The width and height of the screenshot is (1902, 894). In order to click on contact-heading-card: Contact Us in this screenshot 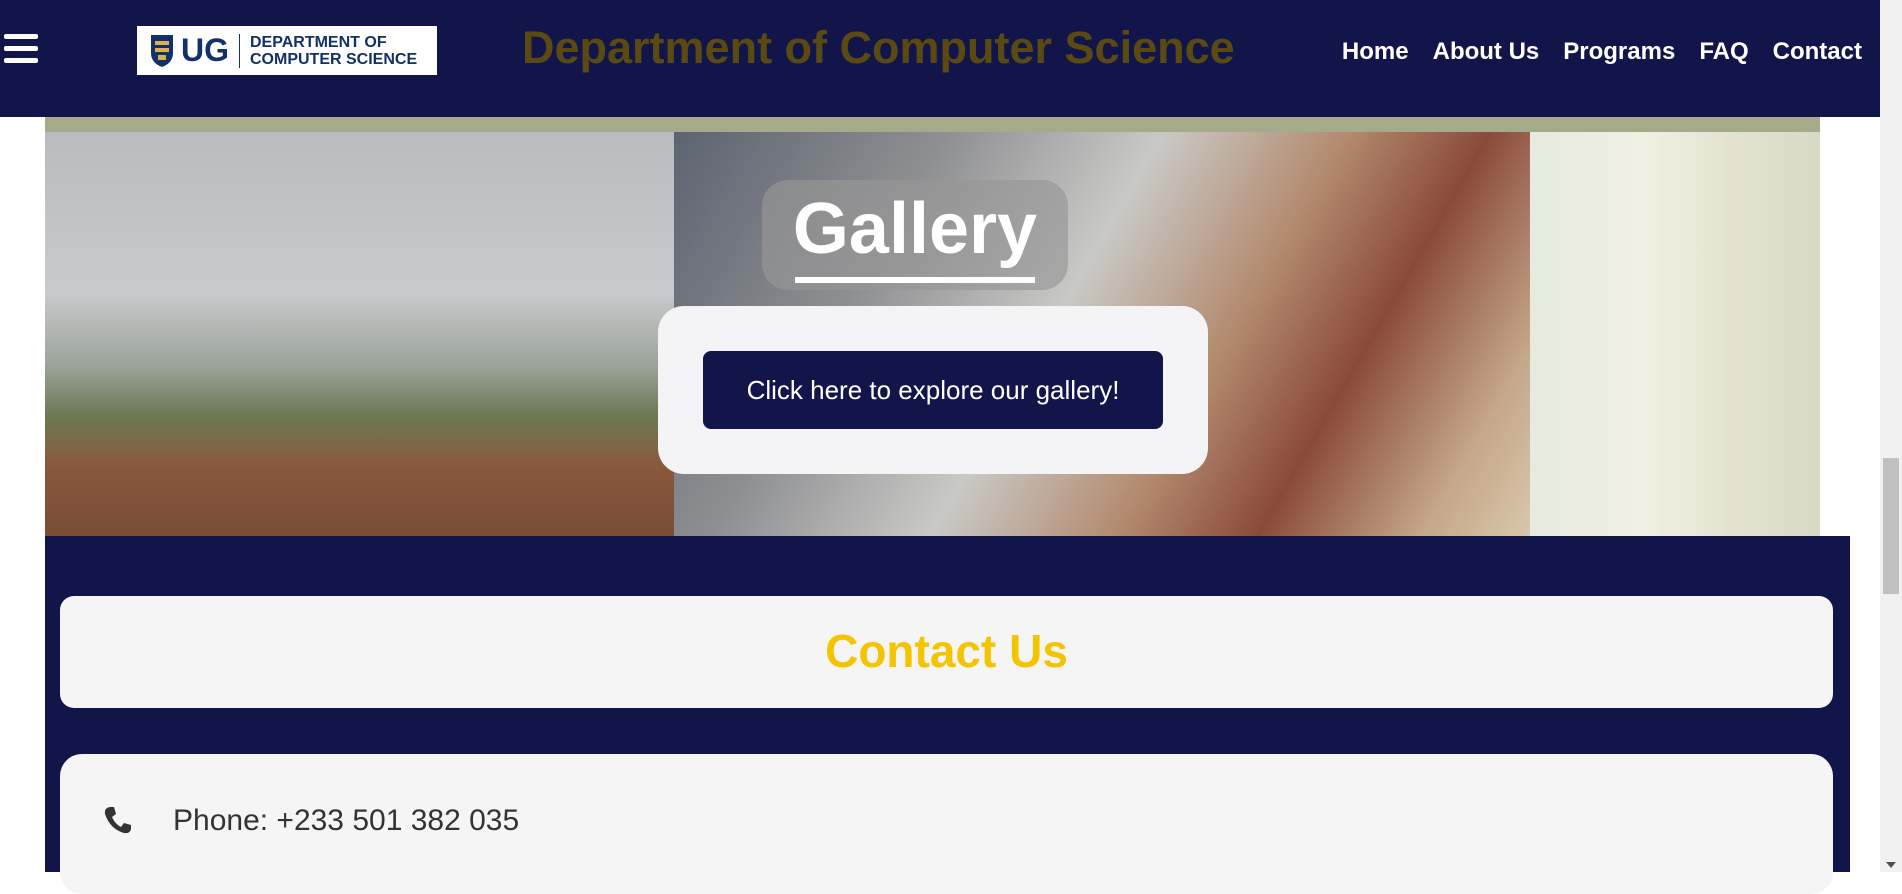, I will do `click(946, 652)`.